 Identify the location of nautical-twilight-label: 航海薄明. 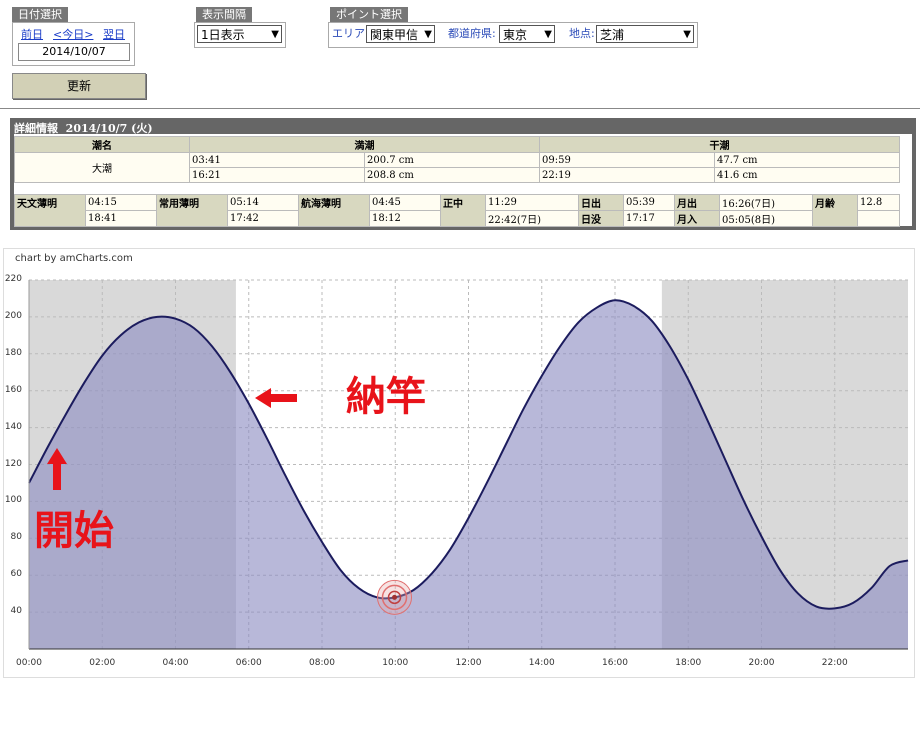
(334, 210).